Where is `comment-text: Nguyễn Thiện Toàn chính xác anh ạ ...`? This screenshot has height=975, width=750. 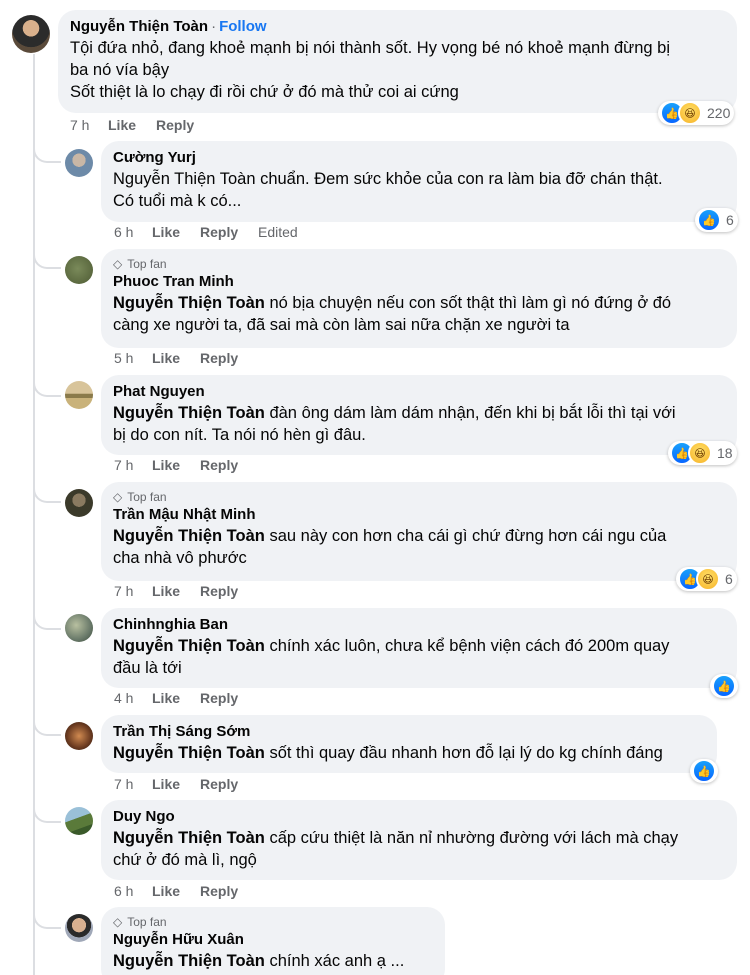
comment-text: Nguyễn Thiện Toàn chính xác anh ạ ... is located at coordinates (273, 961).